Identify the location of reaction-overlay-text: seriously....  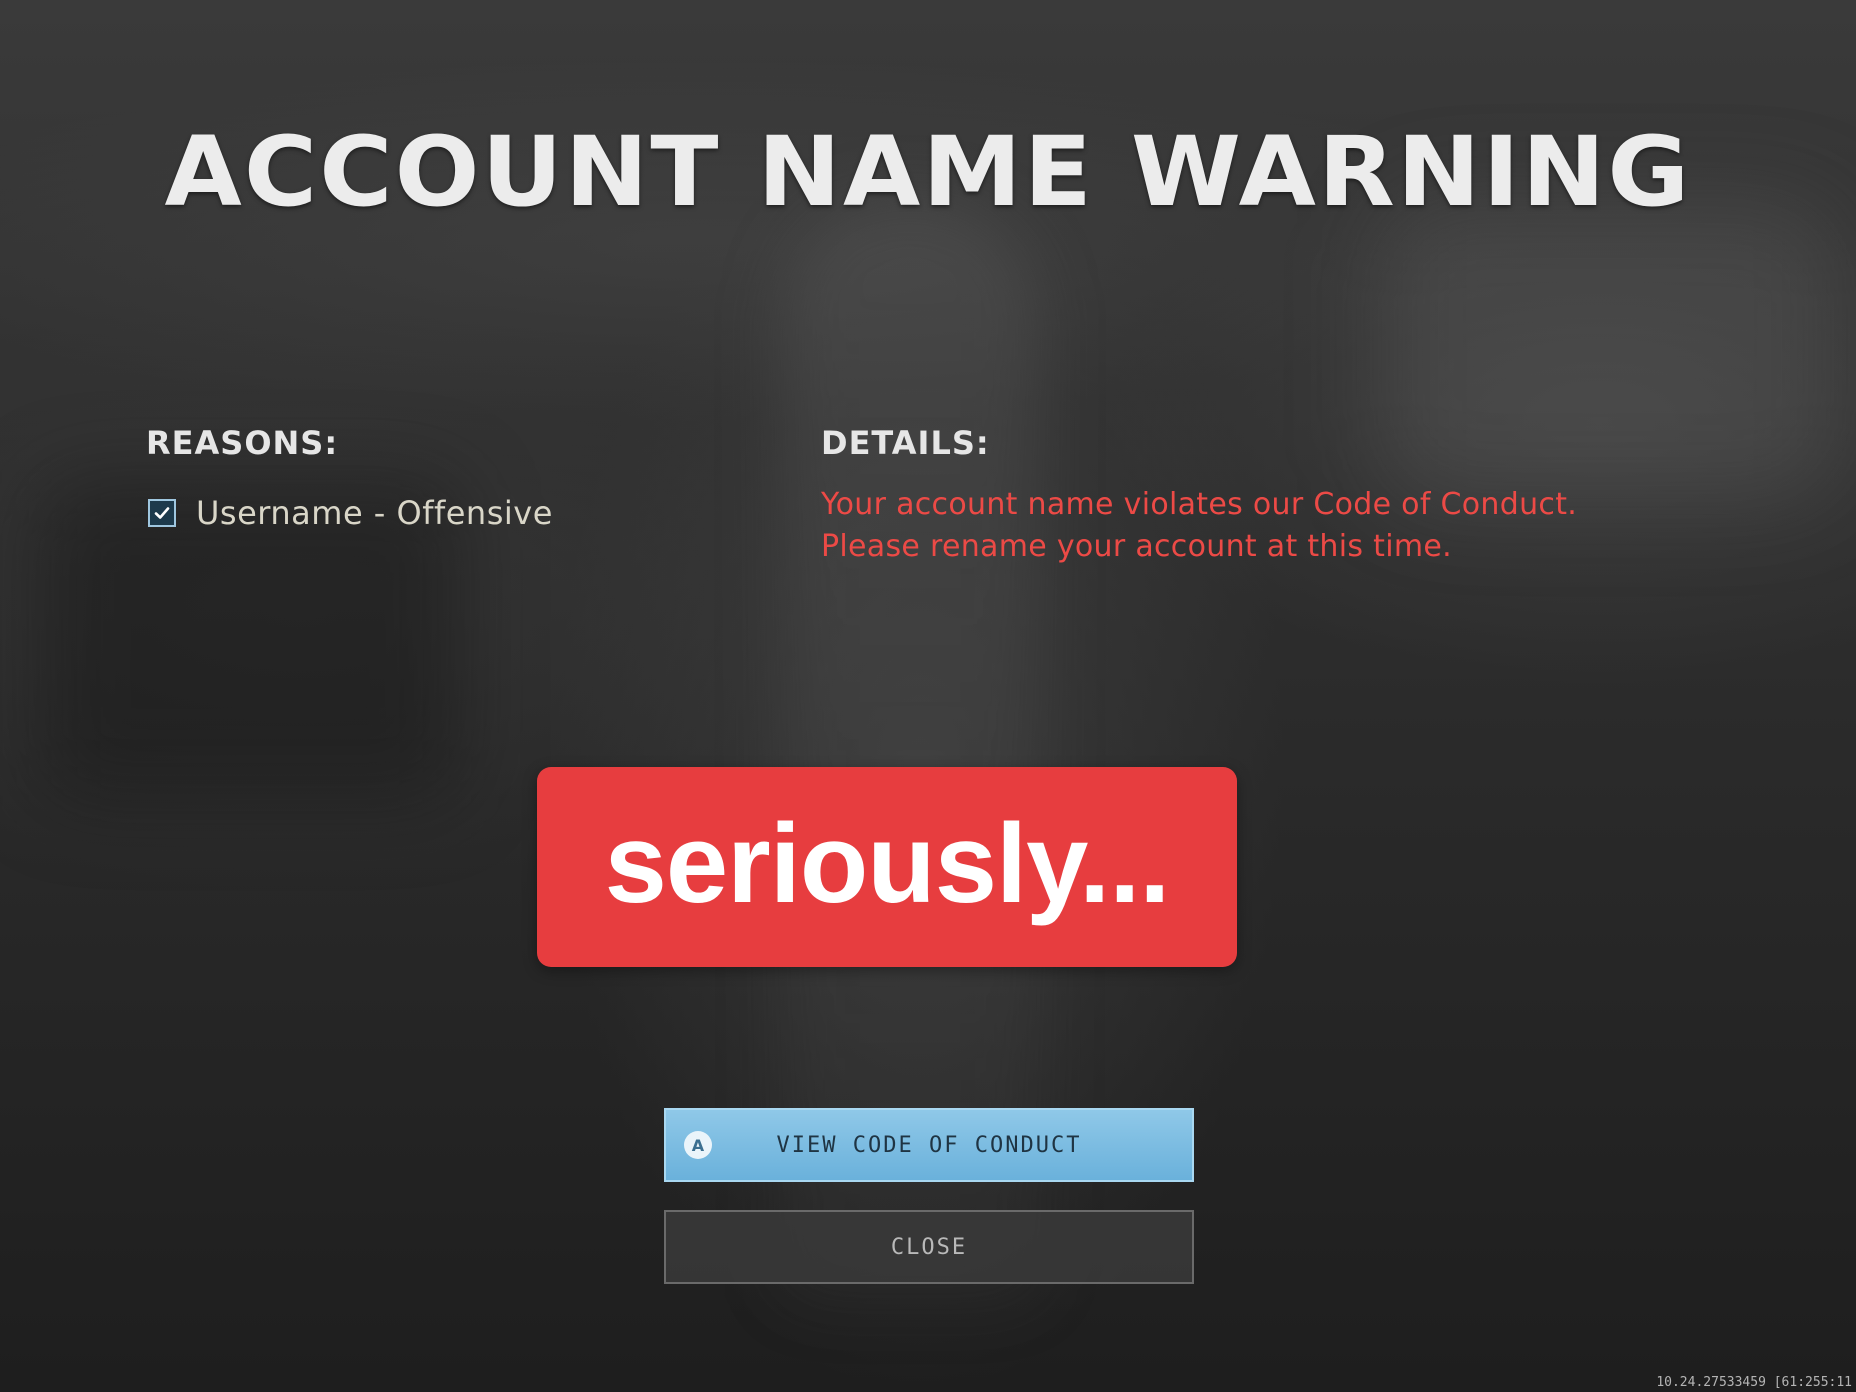
(887, 863).